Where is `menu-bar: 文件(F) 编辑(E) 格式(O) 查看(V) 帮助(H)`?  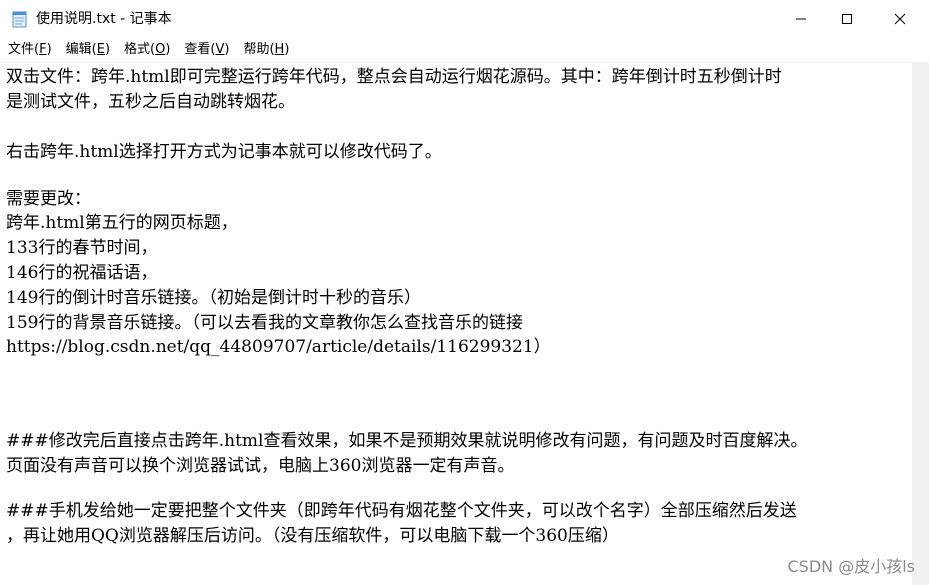 menu-bar: 文件(F) 编辑(E) 格式(O) 查看(V) 帮助(H) is located at coordinates (464, 50).